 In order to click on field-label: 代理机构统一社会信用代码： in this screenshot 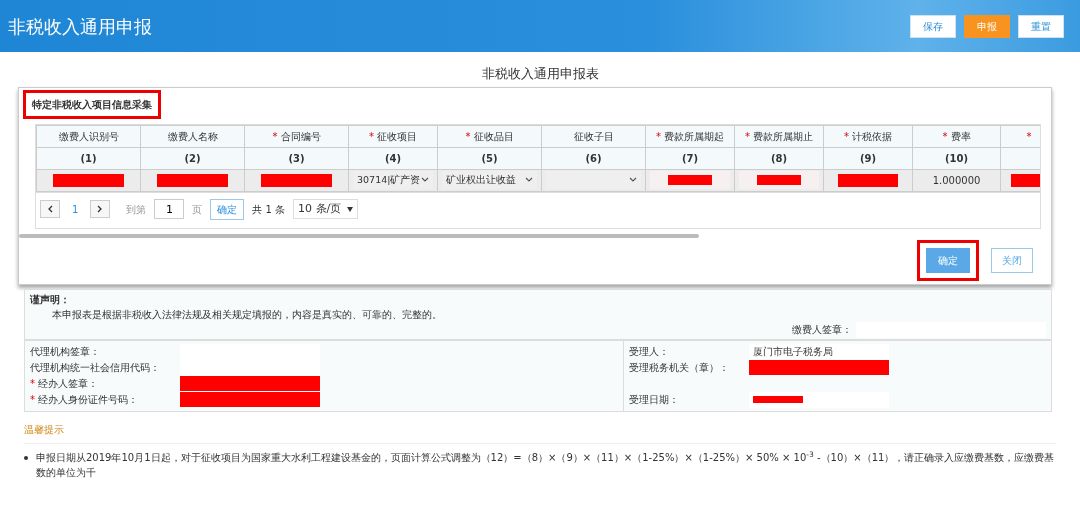, I will do `click(95, 367)`.